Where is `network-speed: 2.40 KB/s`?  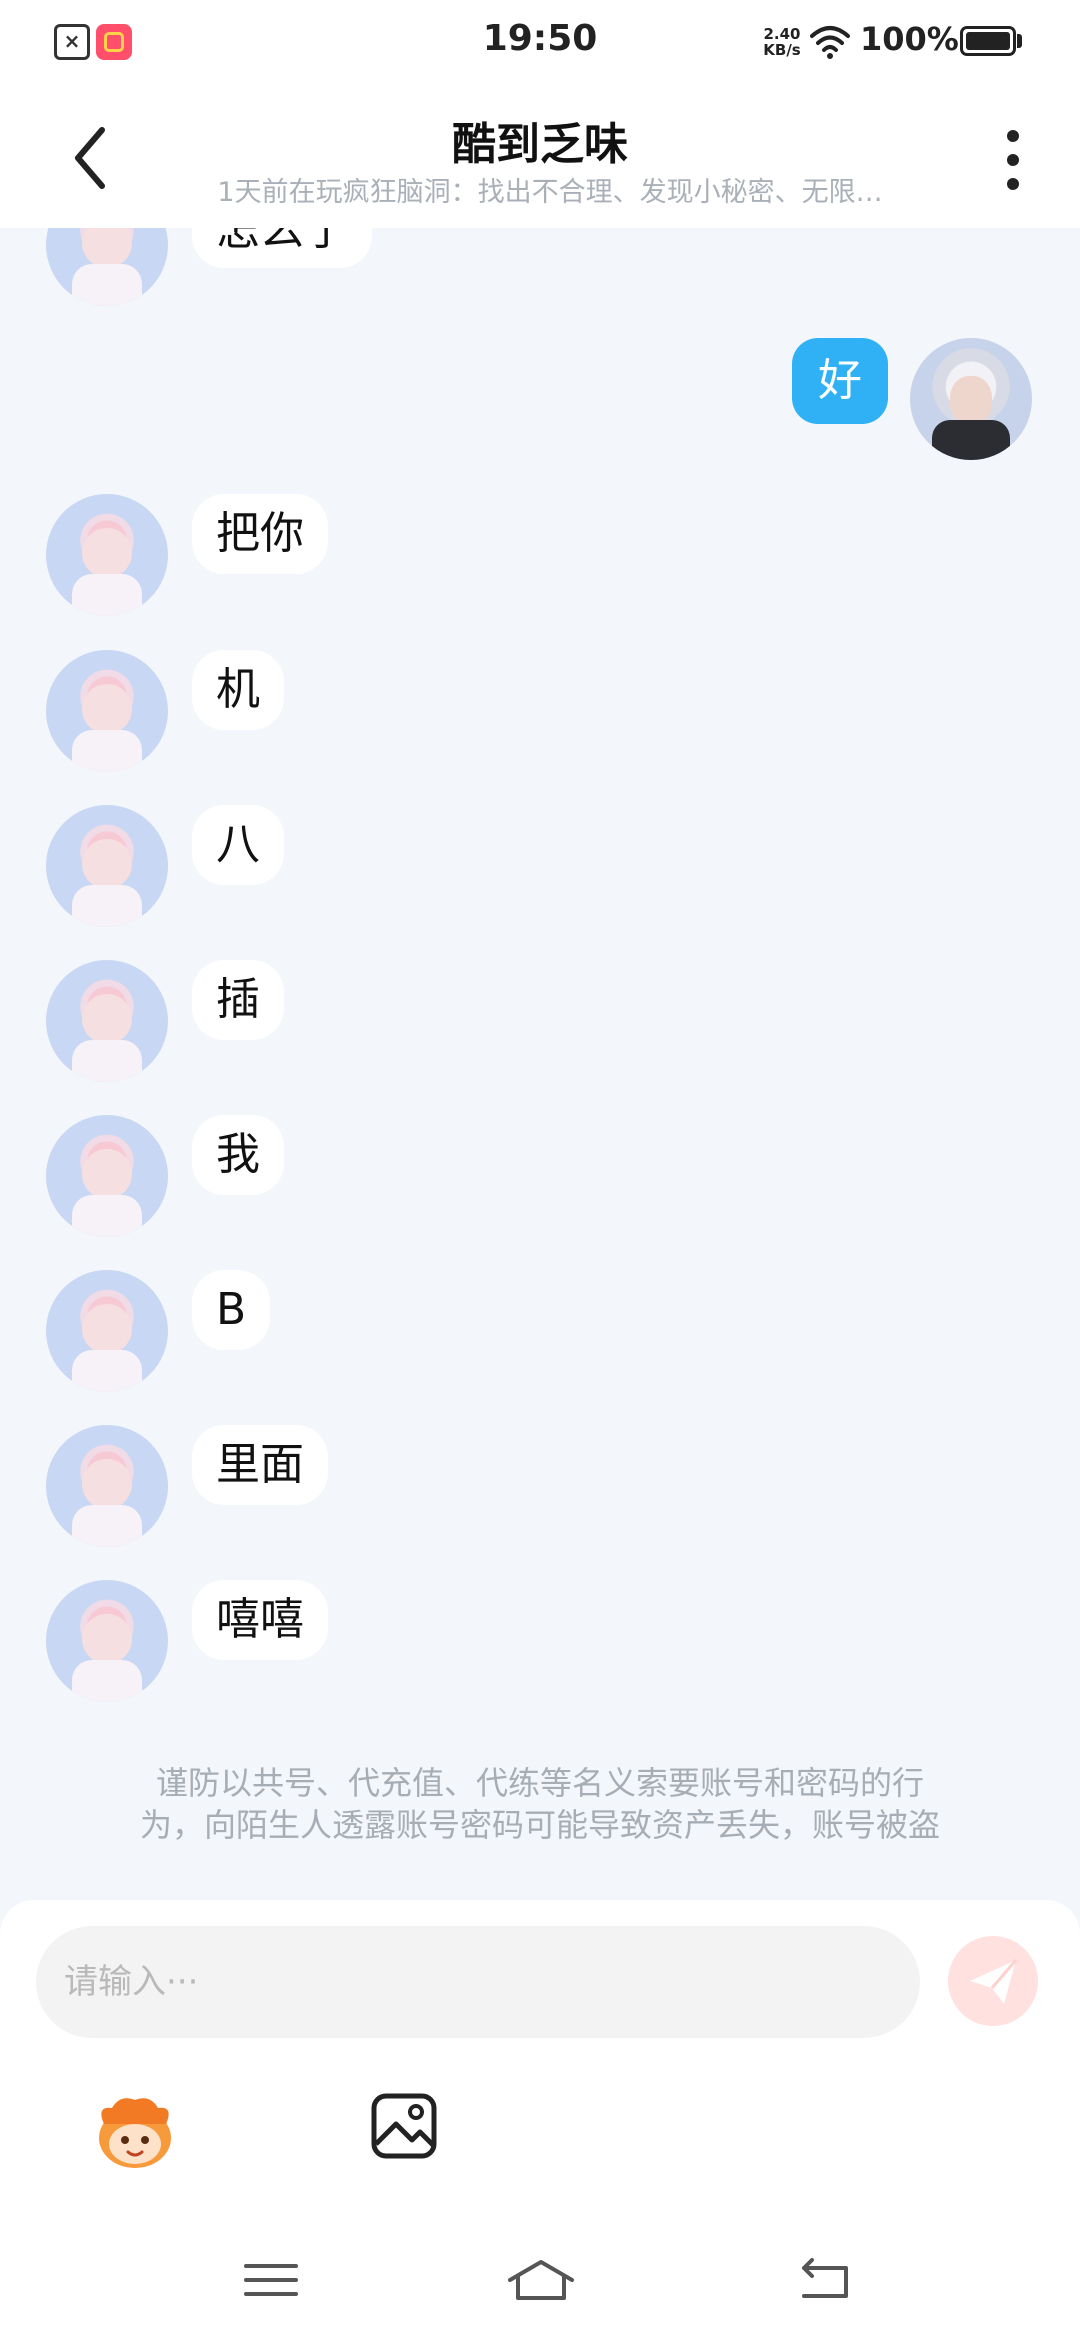
network-speed: 2.40 KB/s is located at coordinates (782, 42).